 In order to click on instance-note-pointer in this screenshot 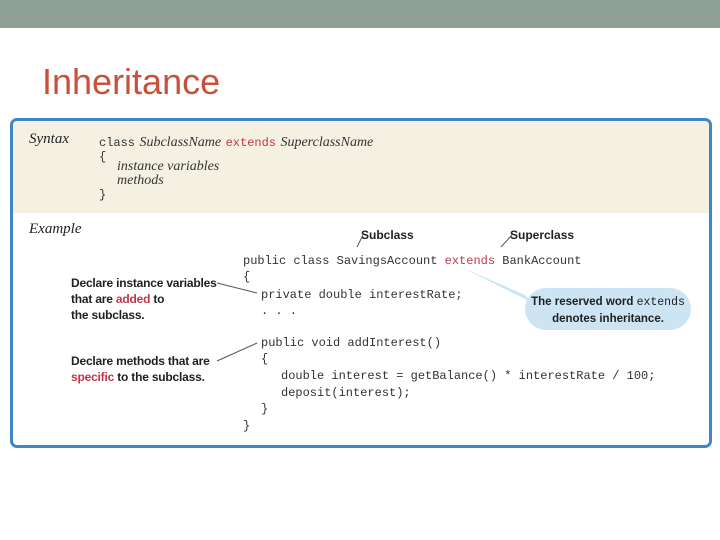, I will do `click(237, 288)`.